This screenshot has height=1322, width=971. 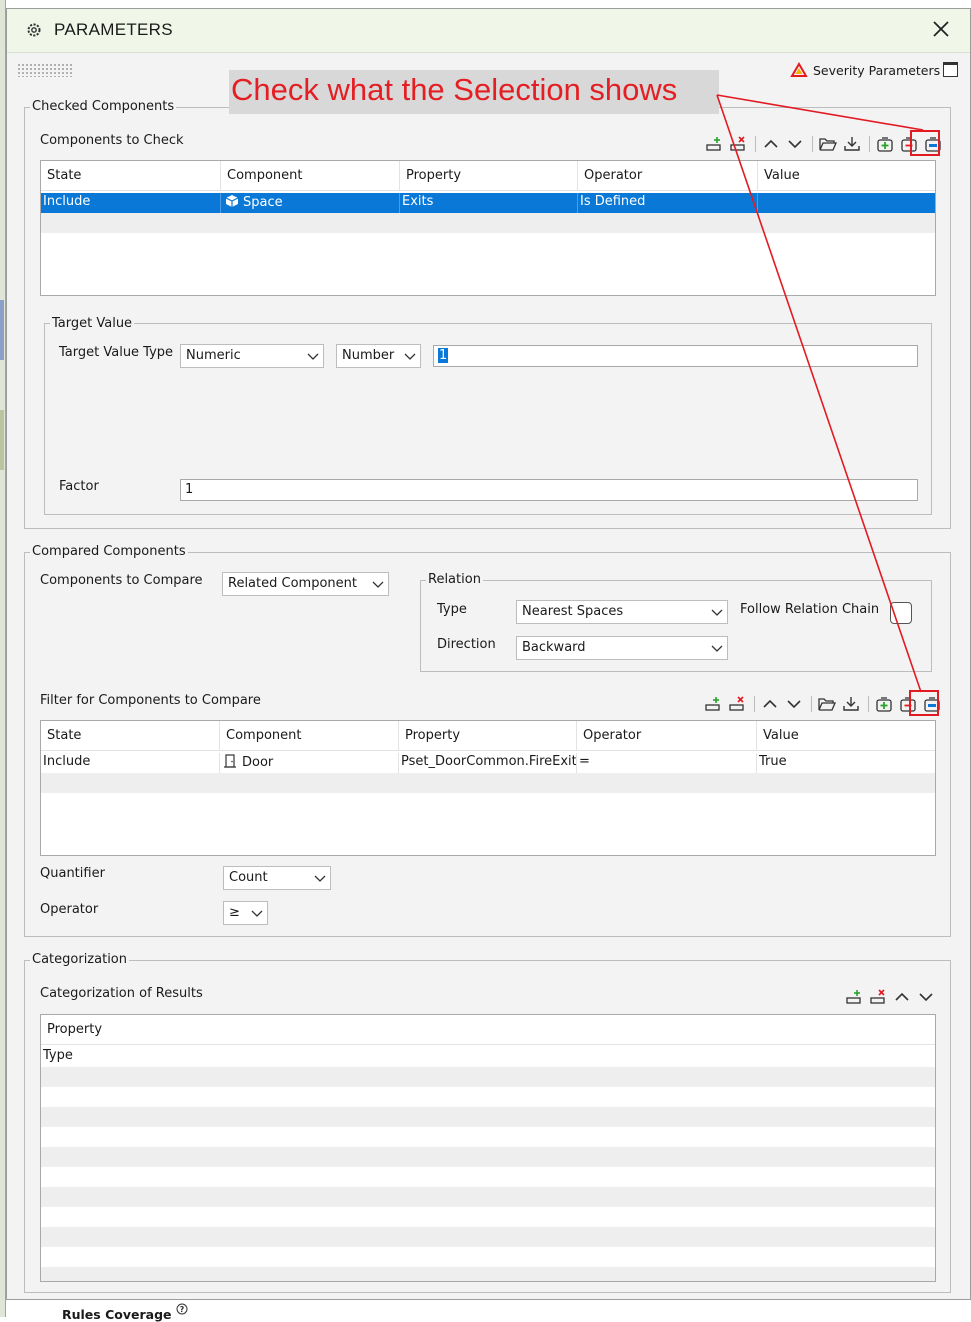 What do you see at coordinates (234, 912) in the screenshot?
I see `operator-selected: ≥` at bounding box center [234, 912].